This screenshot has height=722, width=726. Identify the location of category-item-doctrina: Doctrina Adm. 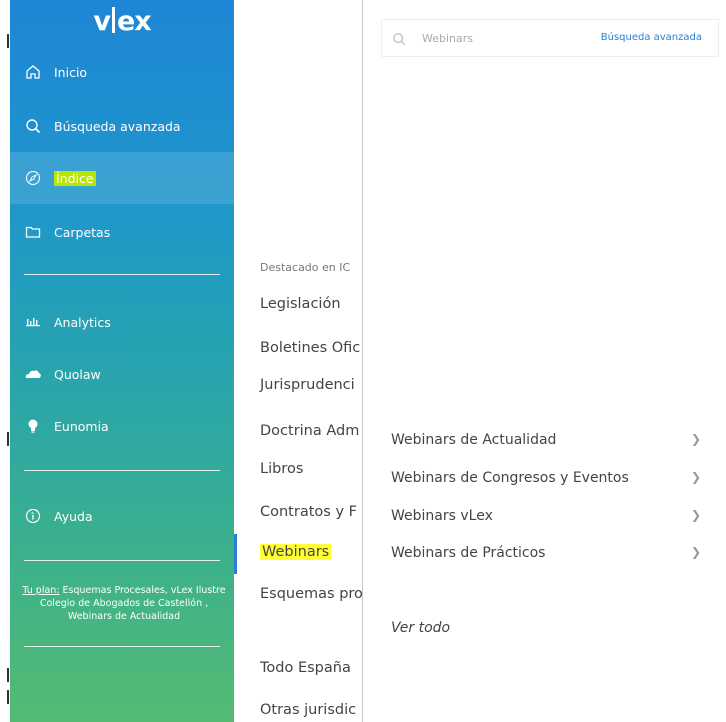
(309, 431).